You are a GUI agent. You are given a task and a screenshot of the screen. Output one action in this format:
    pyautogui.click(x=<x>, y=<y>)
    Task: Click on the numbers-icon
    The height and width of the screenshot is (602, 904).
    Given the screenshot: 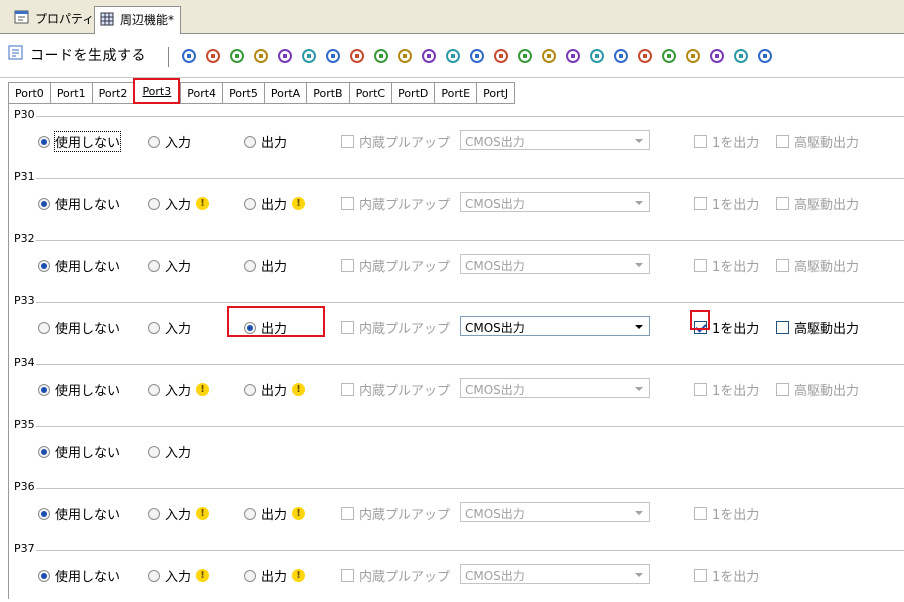 What is the action you would take?
    pyautogui.click(x=669, y=56)
    